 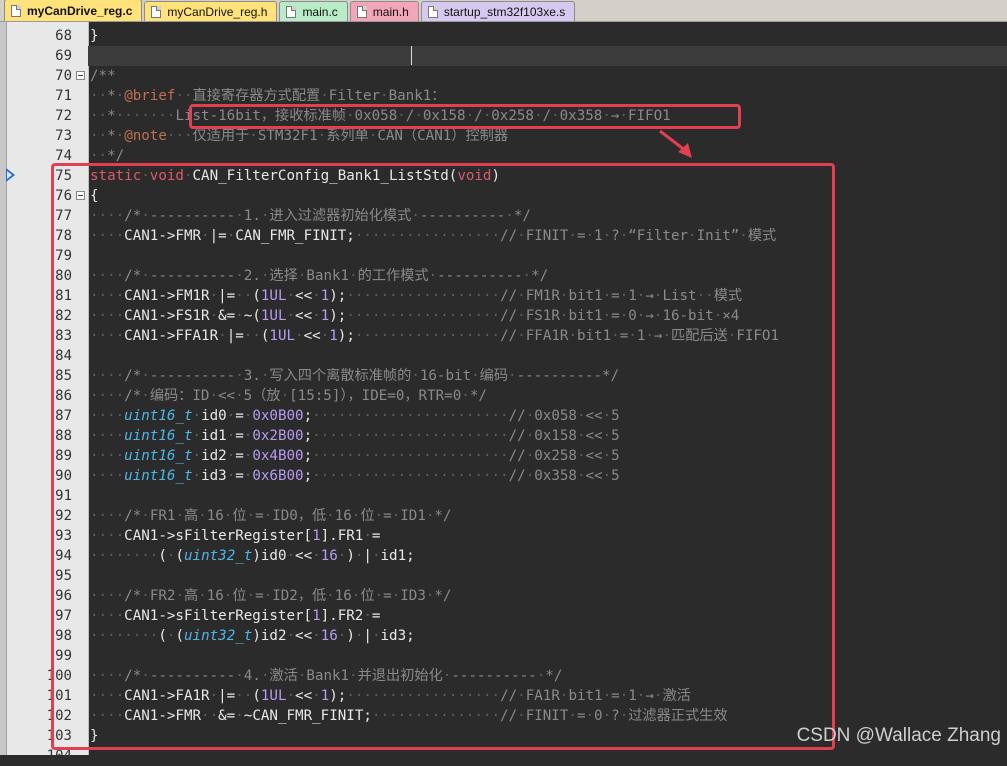 What do you see at coordinates (503, 96) in the screenshot?
I see `code-line: 71 ··*·@brief··直接寄存器方式配置·Filter·Bank1：` at bounding box center [503, 96].